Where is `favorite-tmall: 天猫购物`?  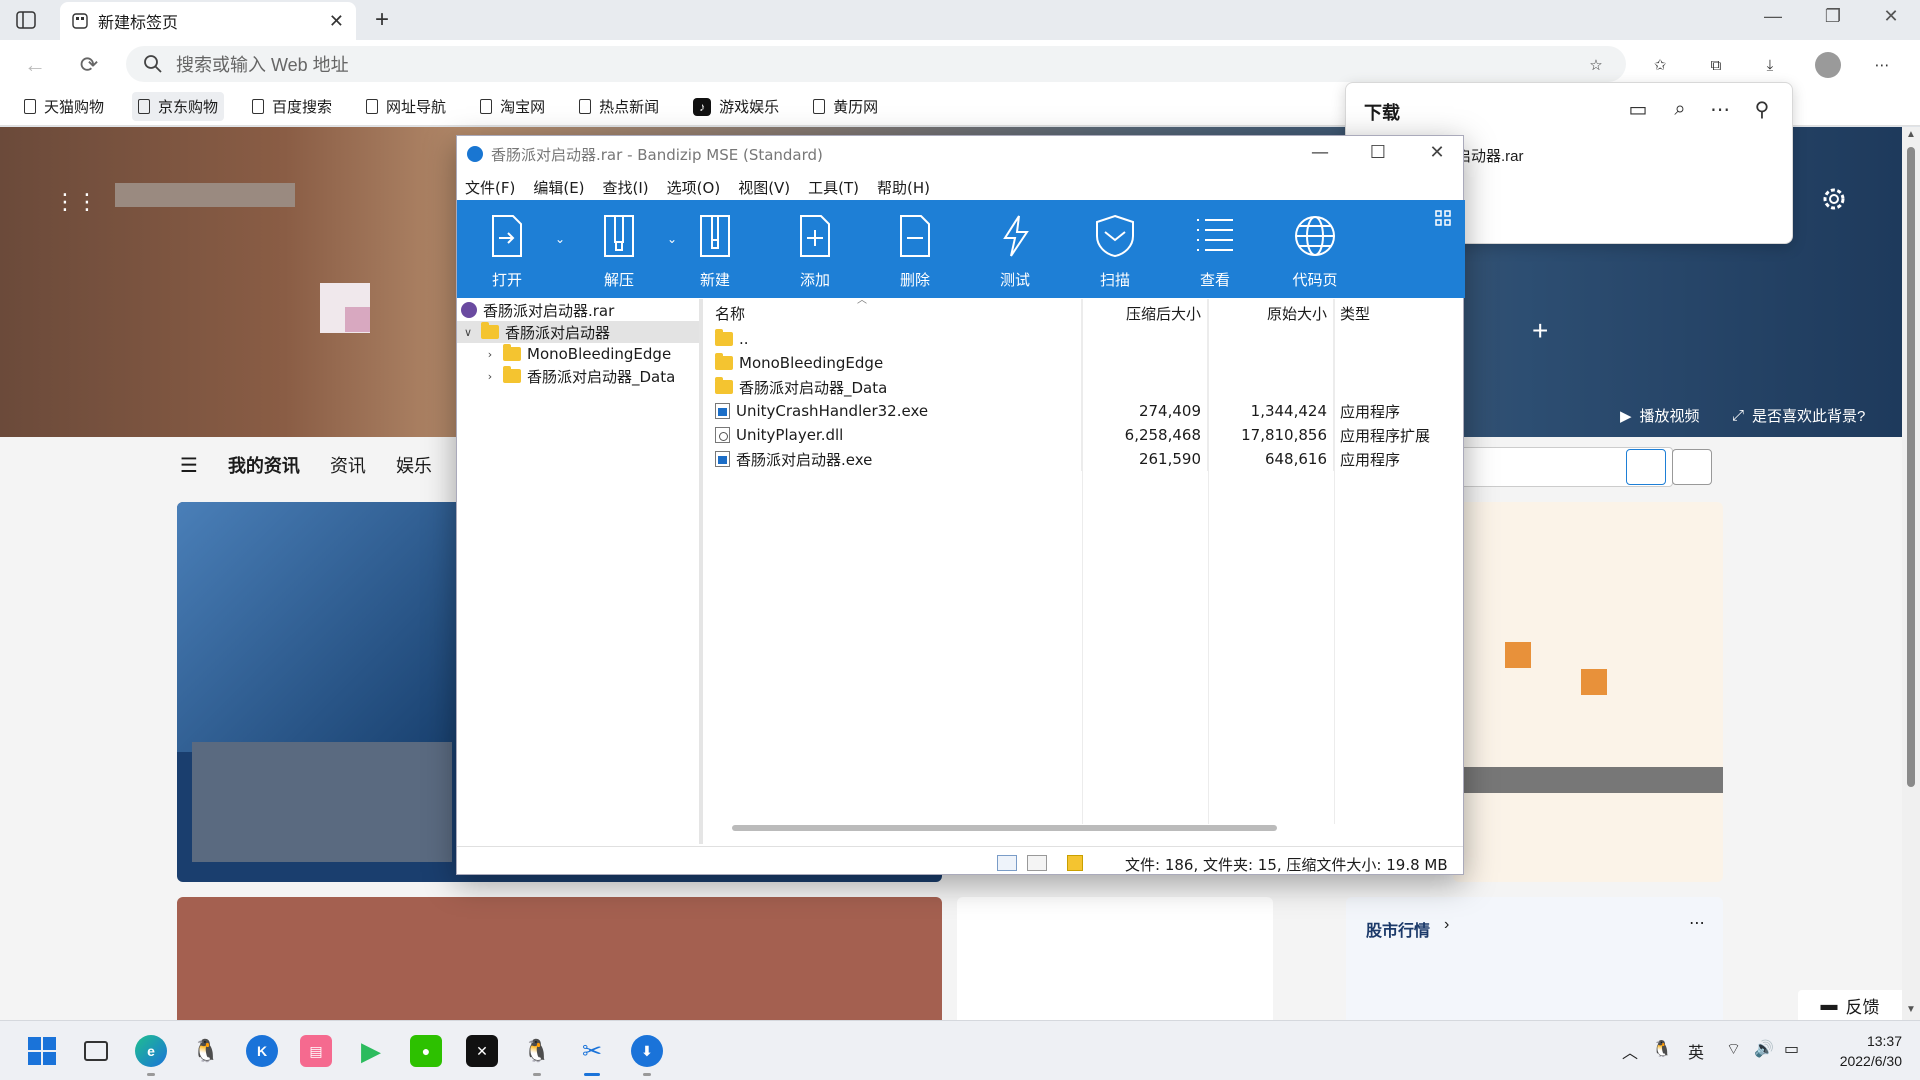 favorite-tmall: 天猫购物 is located at coordinates (64, 106).